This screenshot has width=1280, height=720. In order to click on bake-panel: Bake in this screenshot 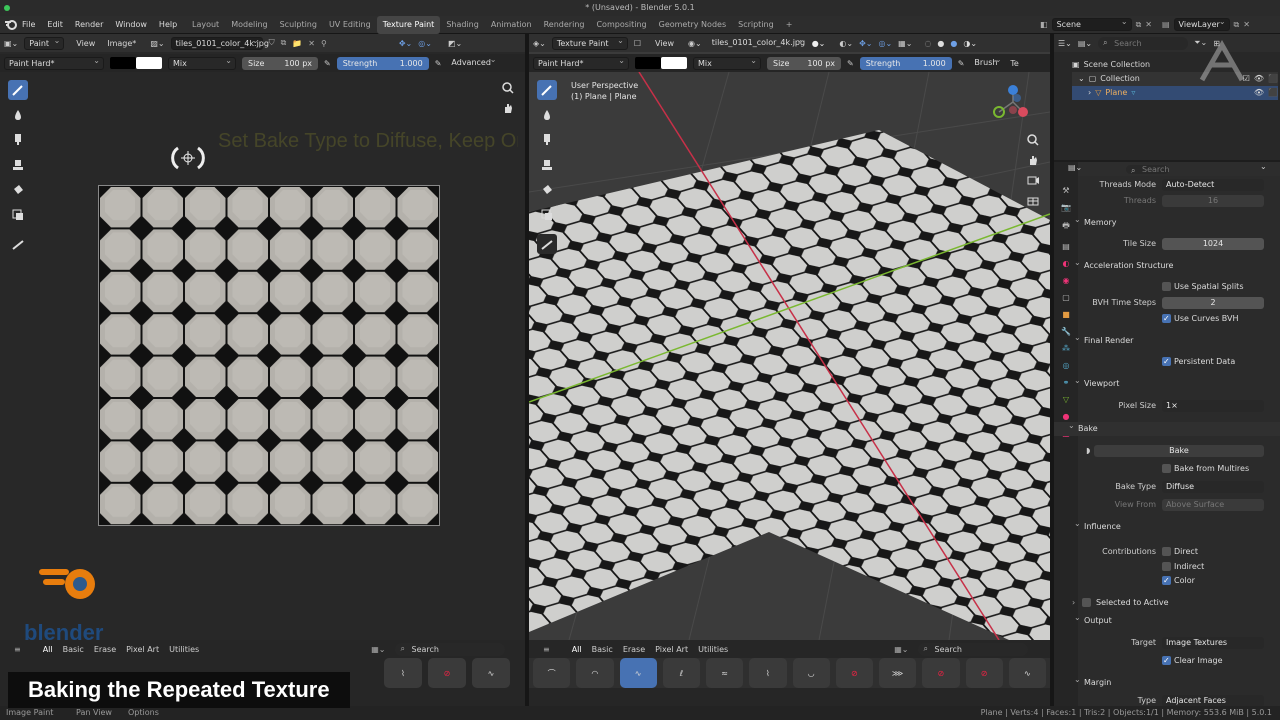, I will do `click(1167, 427)`.